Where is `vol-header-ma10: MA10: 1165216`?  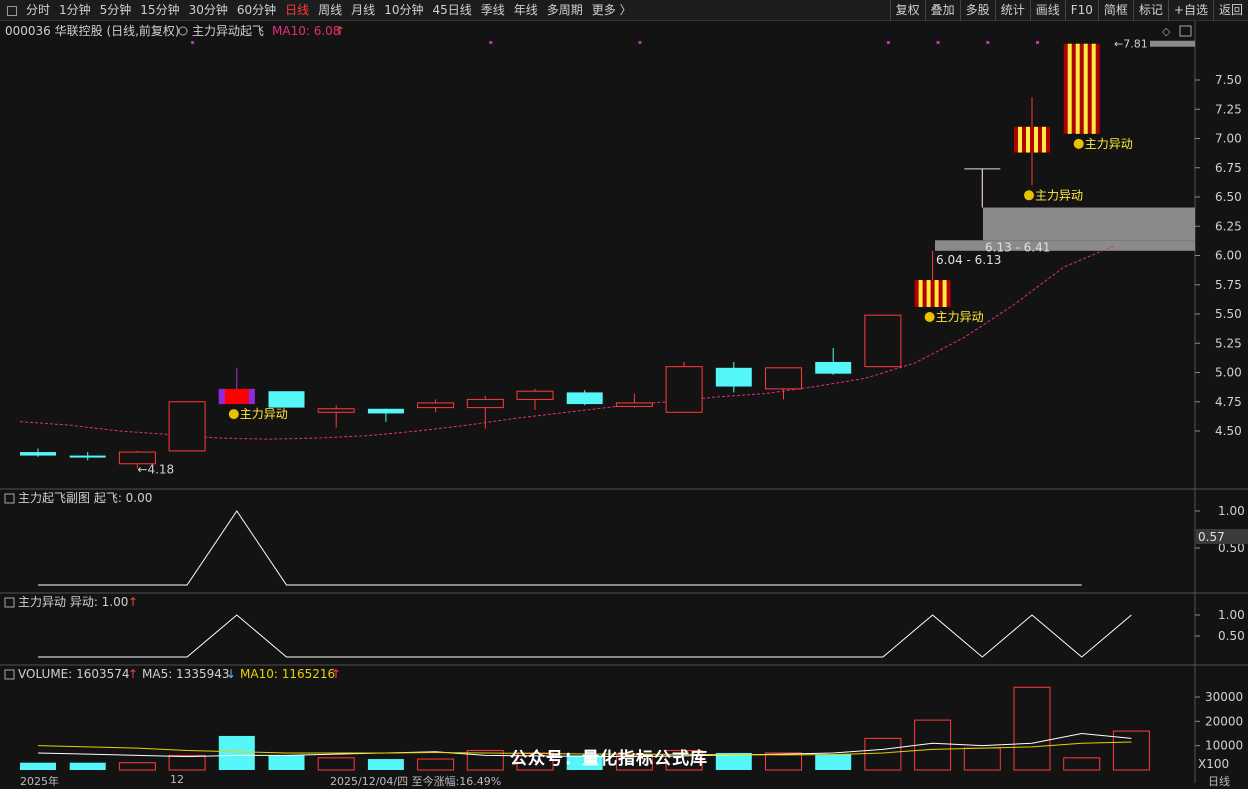
vol-header-ma10: MA10: 1165216 is located at coordinates (287, 674).